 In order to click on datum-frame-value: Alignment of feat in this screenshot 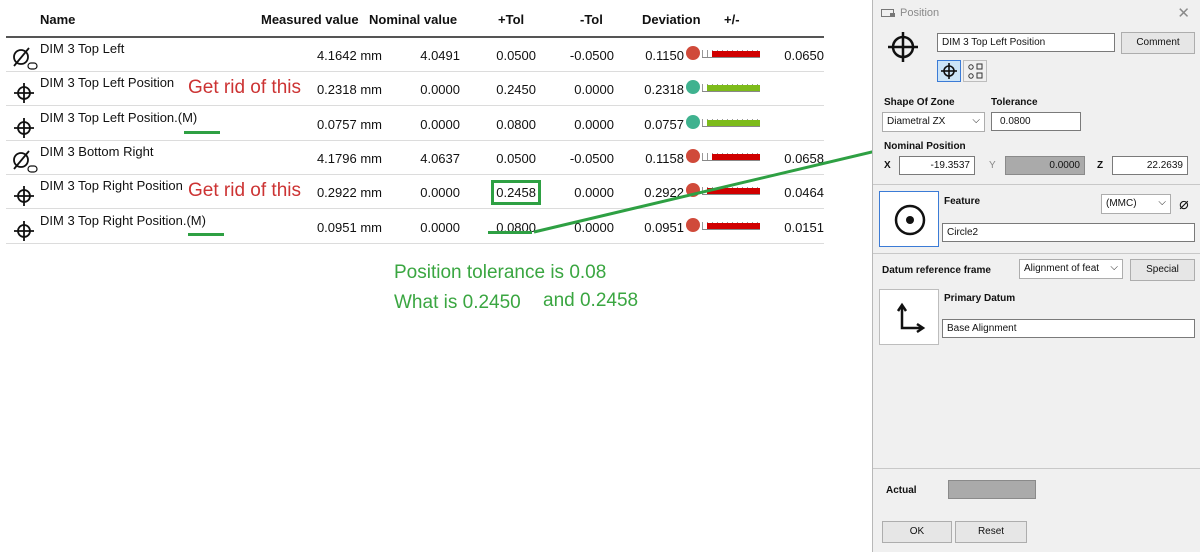, I will do `click(1062, 268)`.